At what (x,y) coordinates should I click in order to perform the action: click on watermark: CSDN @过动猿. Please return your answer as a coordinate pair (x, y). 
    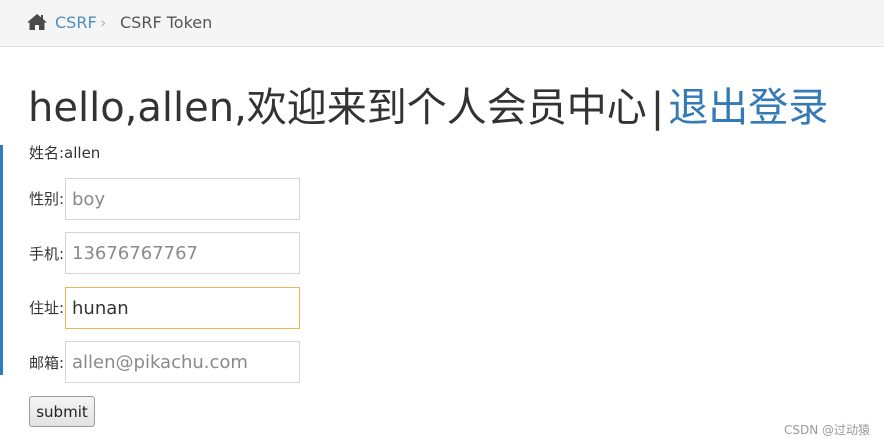
    Looking at the image, I should click on (826, 430).